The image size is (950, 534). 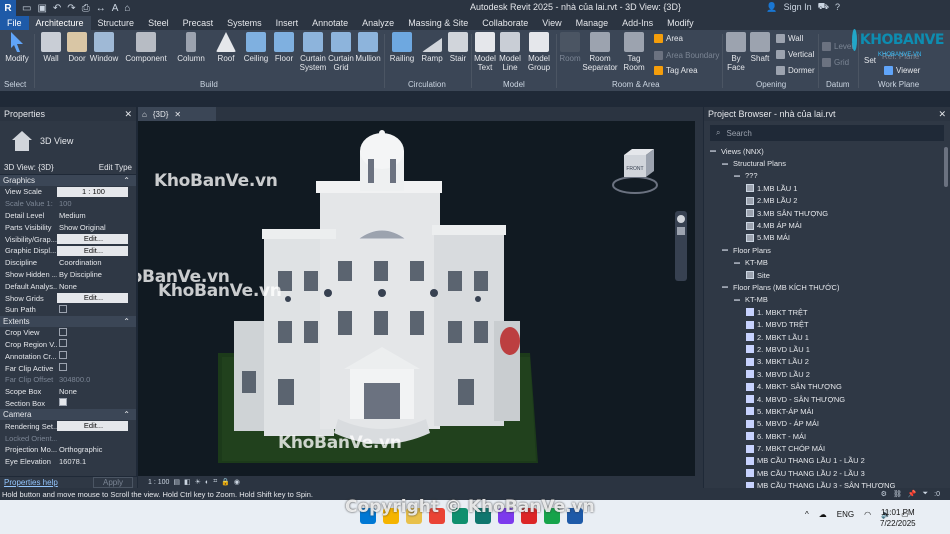 I want to click on browser-tree-item: MB CẦU THANG LẦU 1 - LẦU 2, so click(x=827, y=461).